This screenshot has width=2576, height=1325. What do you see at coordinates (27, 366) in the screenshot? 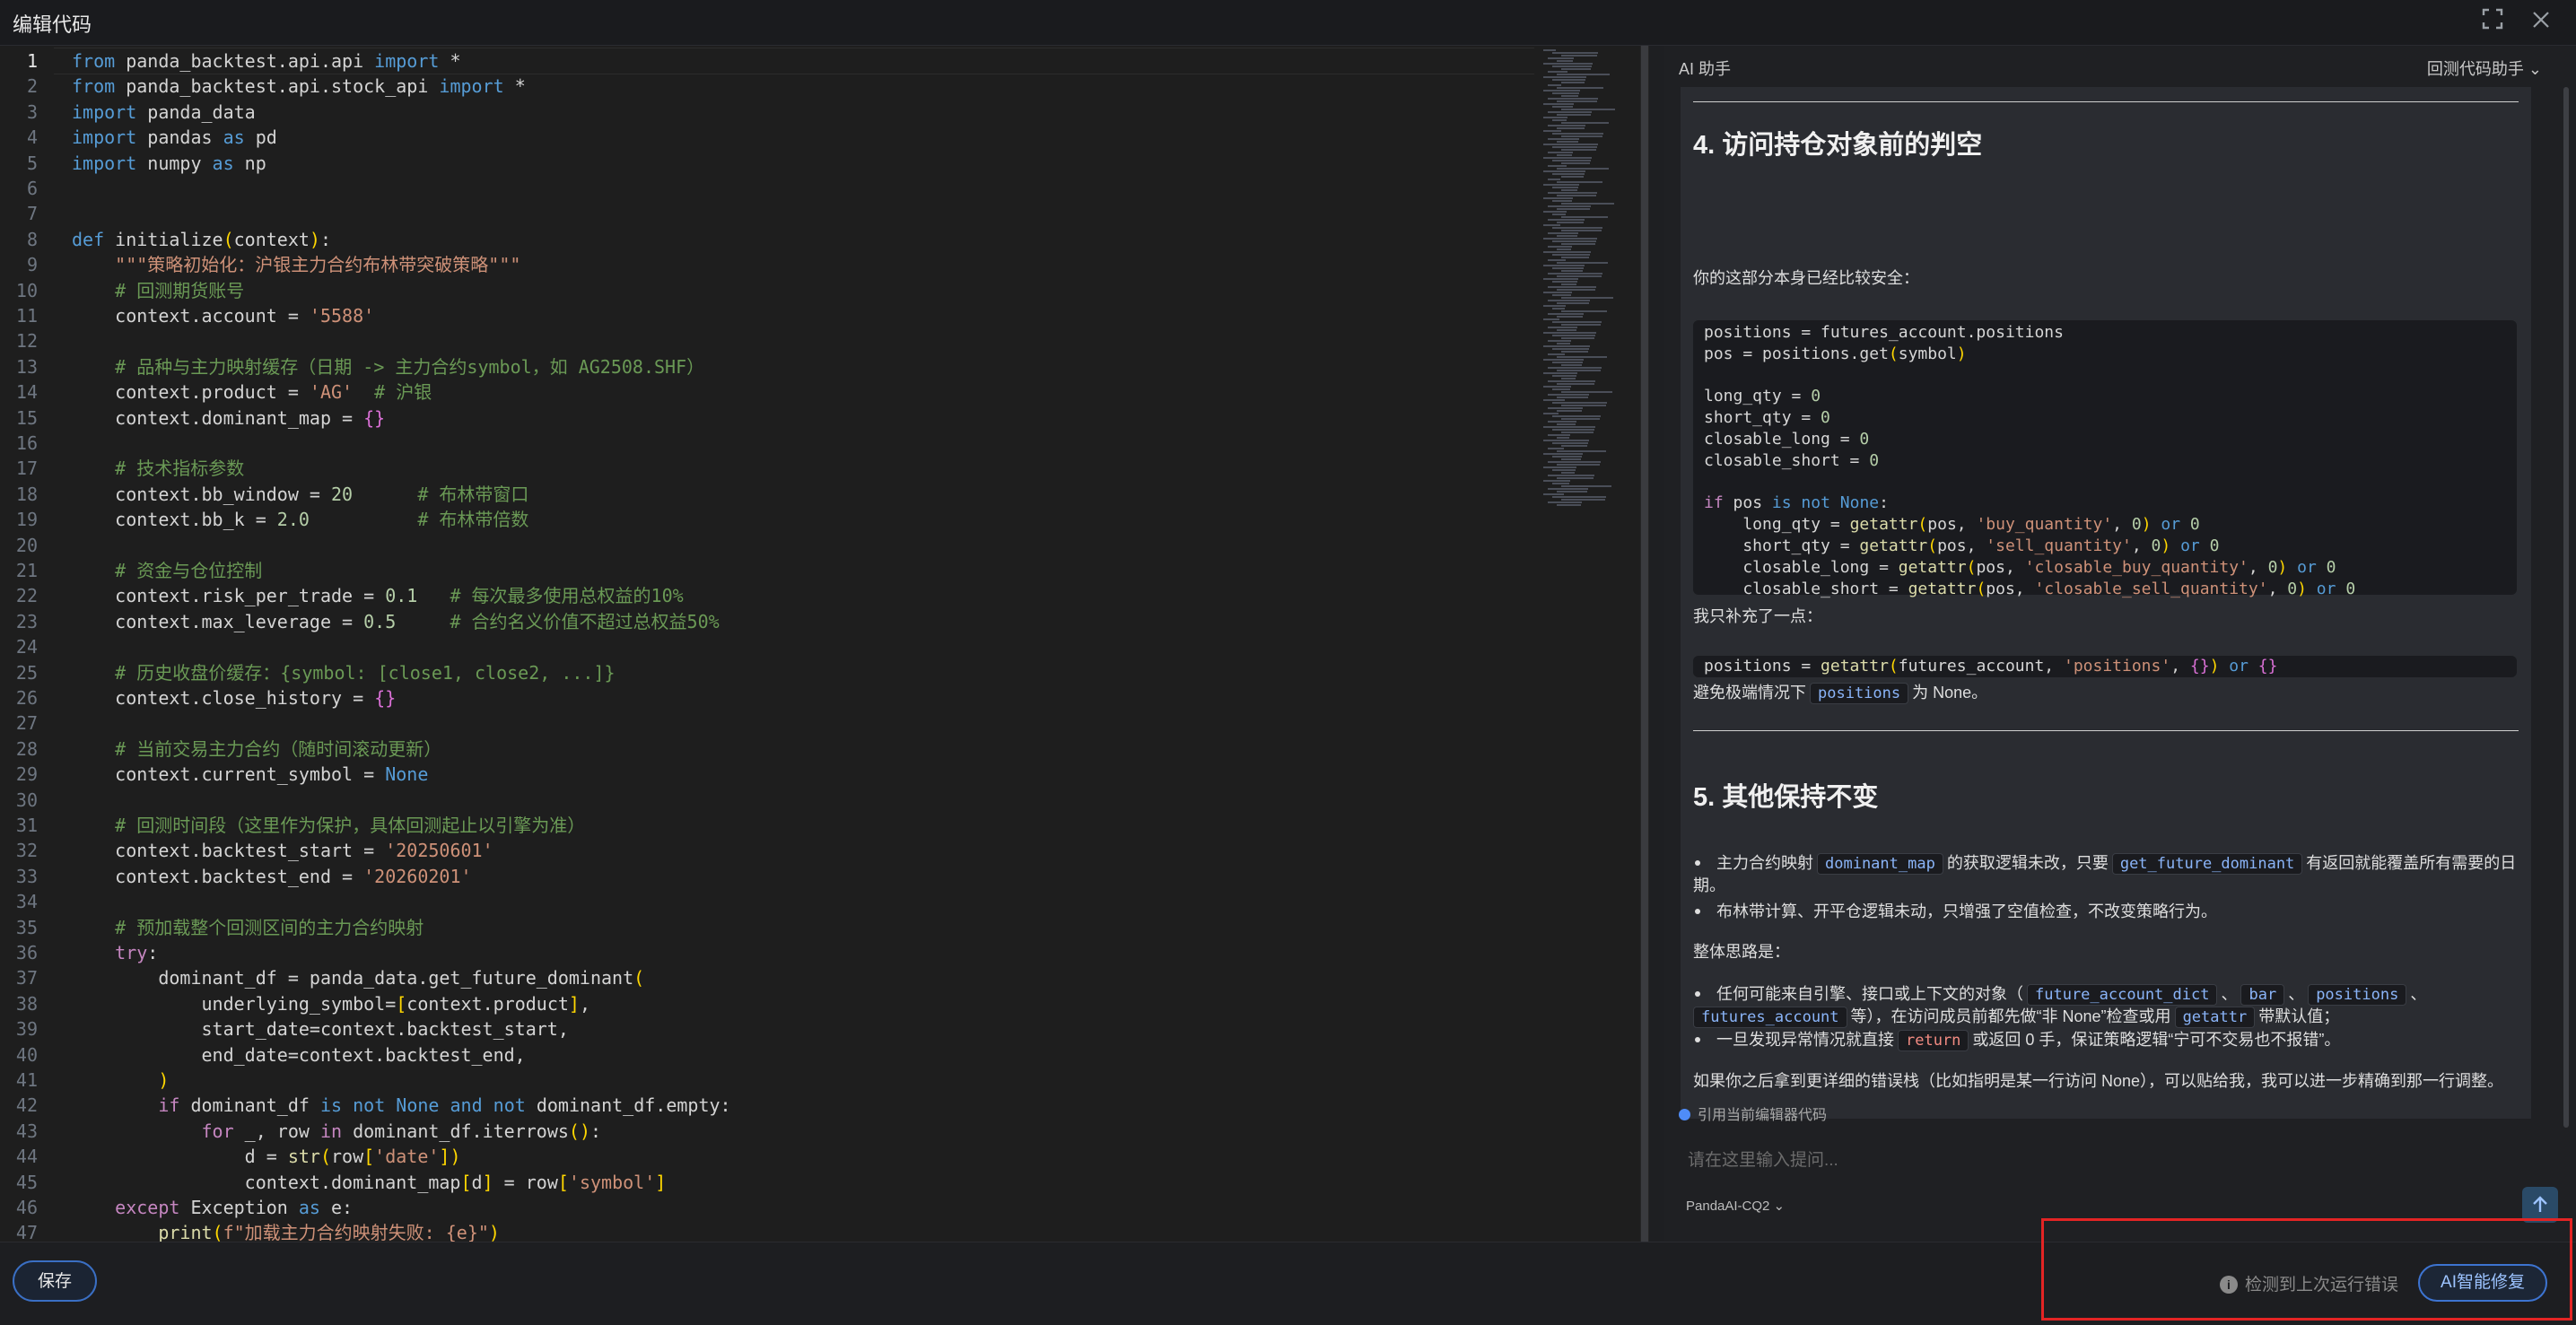
I see `line-number: 13` at bounding box center [27, 366].